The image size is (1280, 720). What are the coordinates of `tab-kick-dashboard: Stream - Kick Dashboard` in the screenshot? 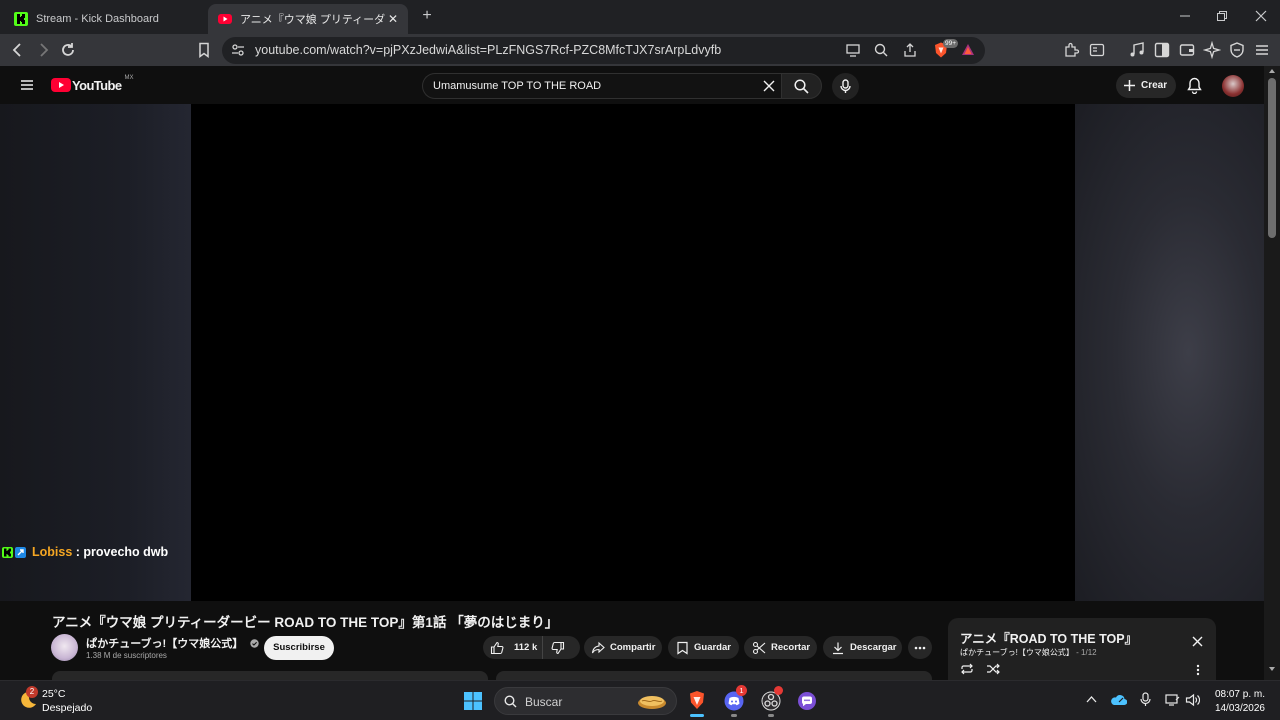 It's located at (104, 19).